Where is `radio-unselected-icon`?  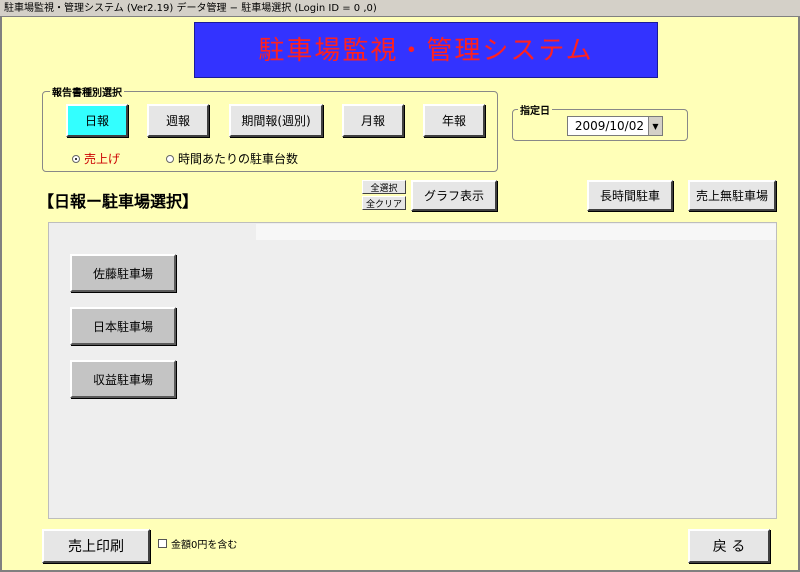
radio-unselected-icon is located at coordinates (170, 158).